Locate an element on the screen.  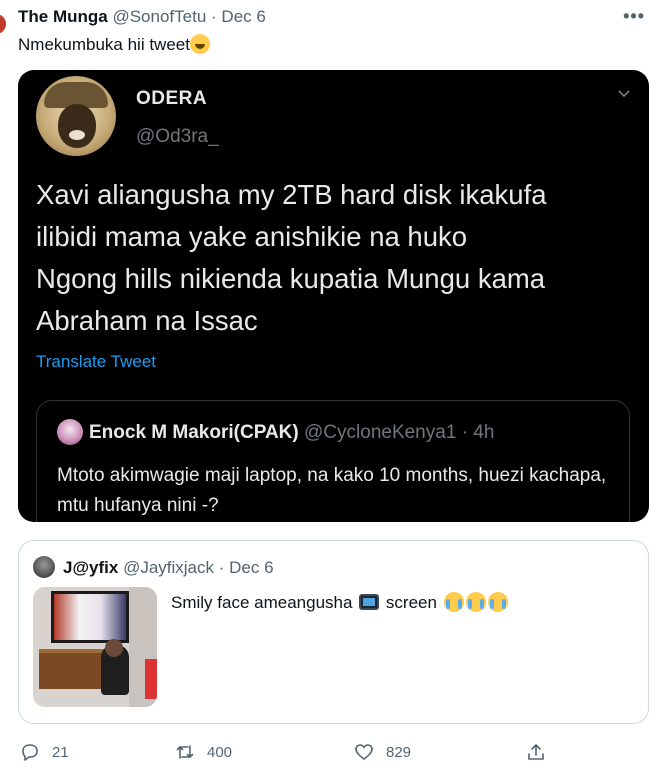
author-handle: @SonofTetu is located at coordinates (159, 16).